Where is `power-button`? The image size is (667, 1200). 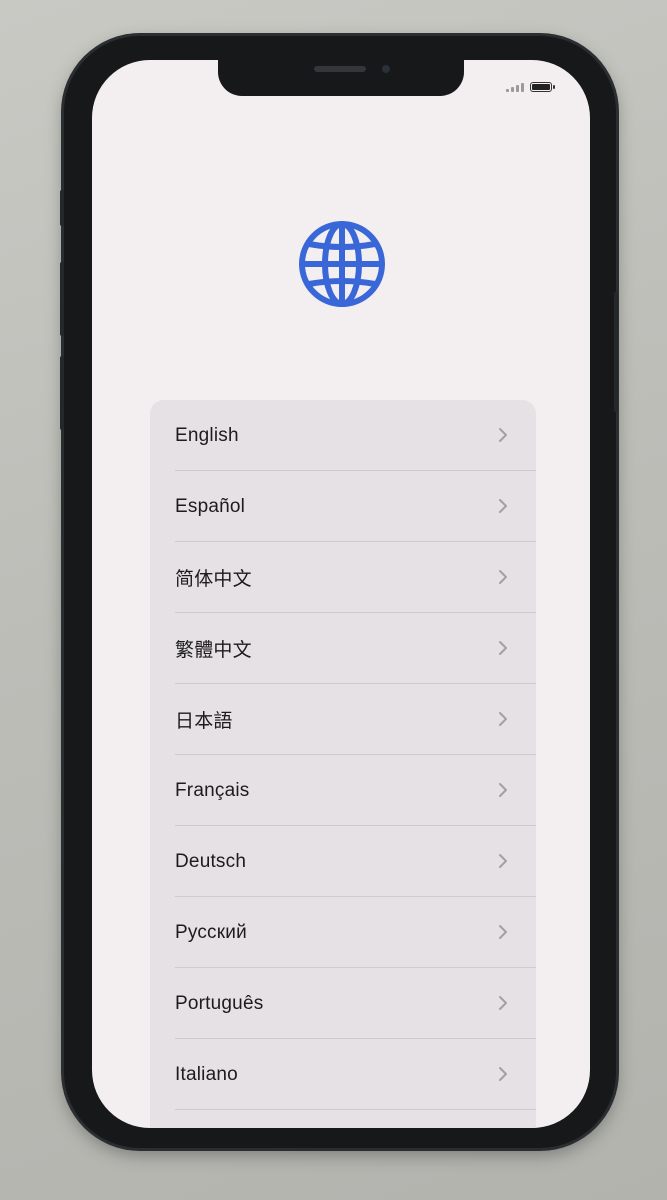 power-button is located at coordinates (616, 352).